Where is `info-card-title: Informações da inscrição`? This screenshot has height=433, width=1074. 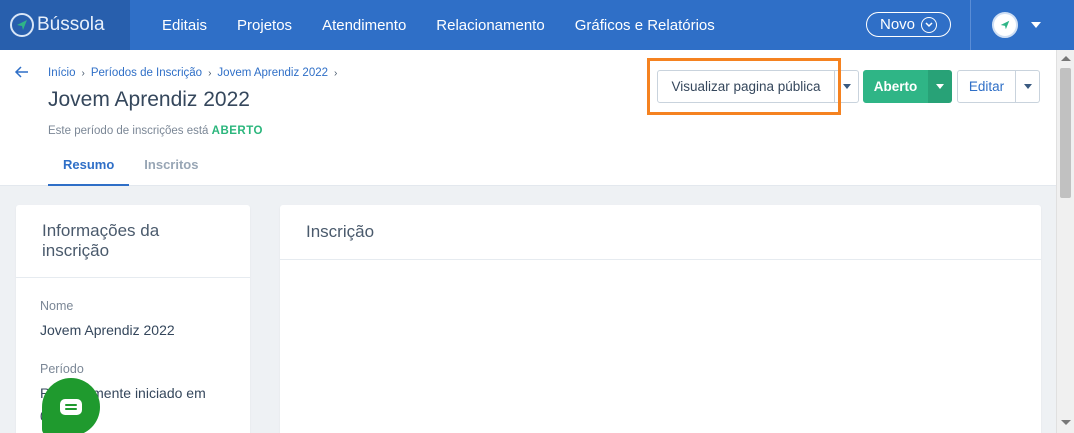 info-card-title: Informações da inscrição is located at coordinates (101, 240).